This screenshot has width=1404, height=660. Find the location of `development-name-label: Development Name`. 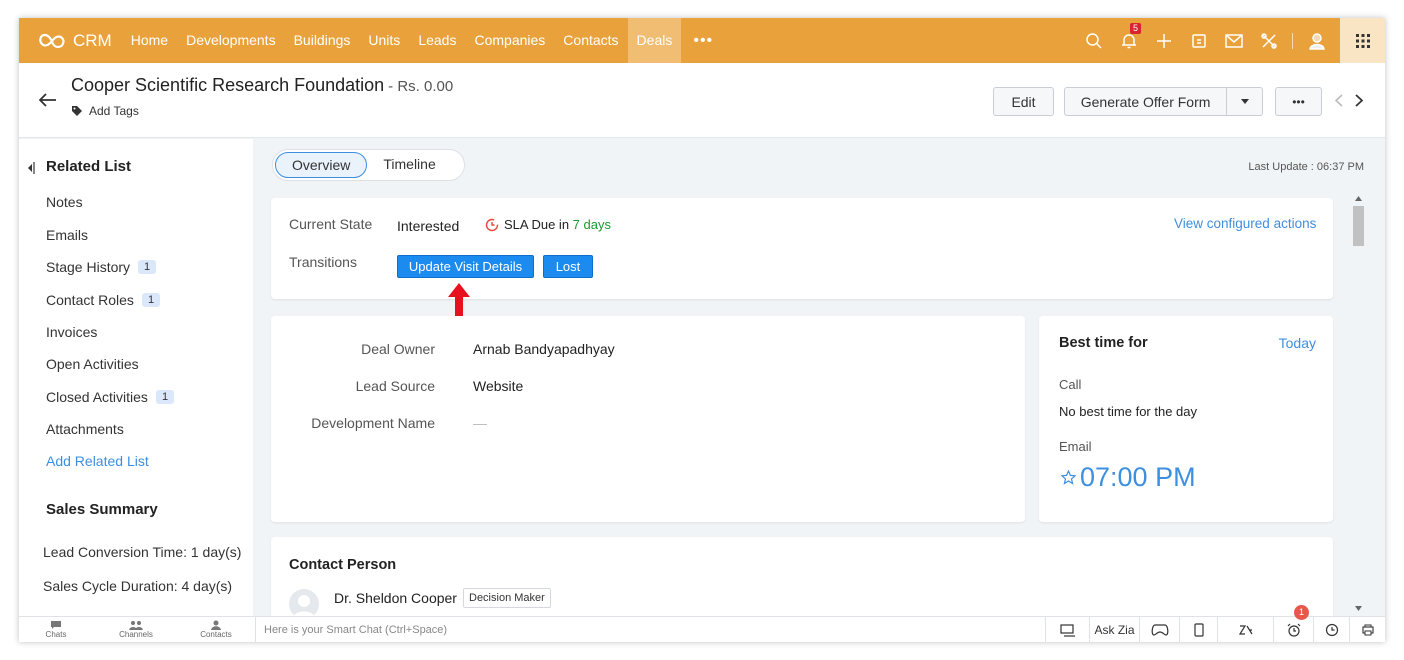

development-name-label: Development Name is located at coordinates (373, 423).